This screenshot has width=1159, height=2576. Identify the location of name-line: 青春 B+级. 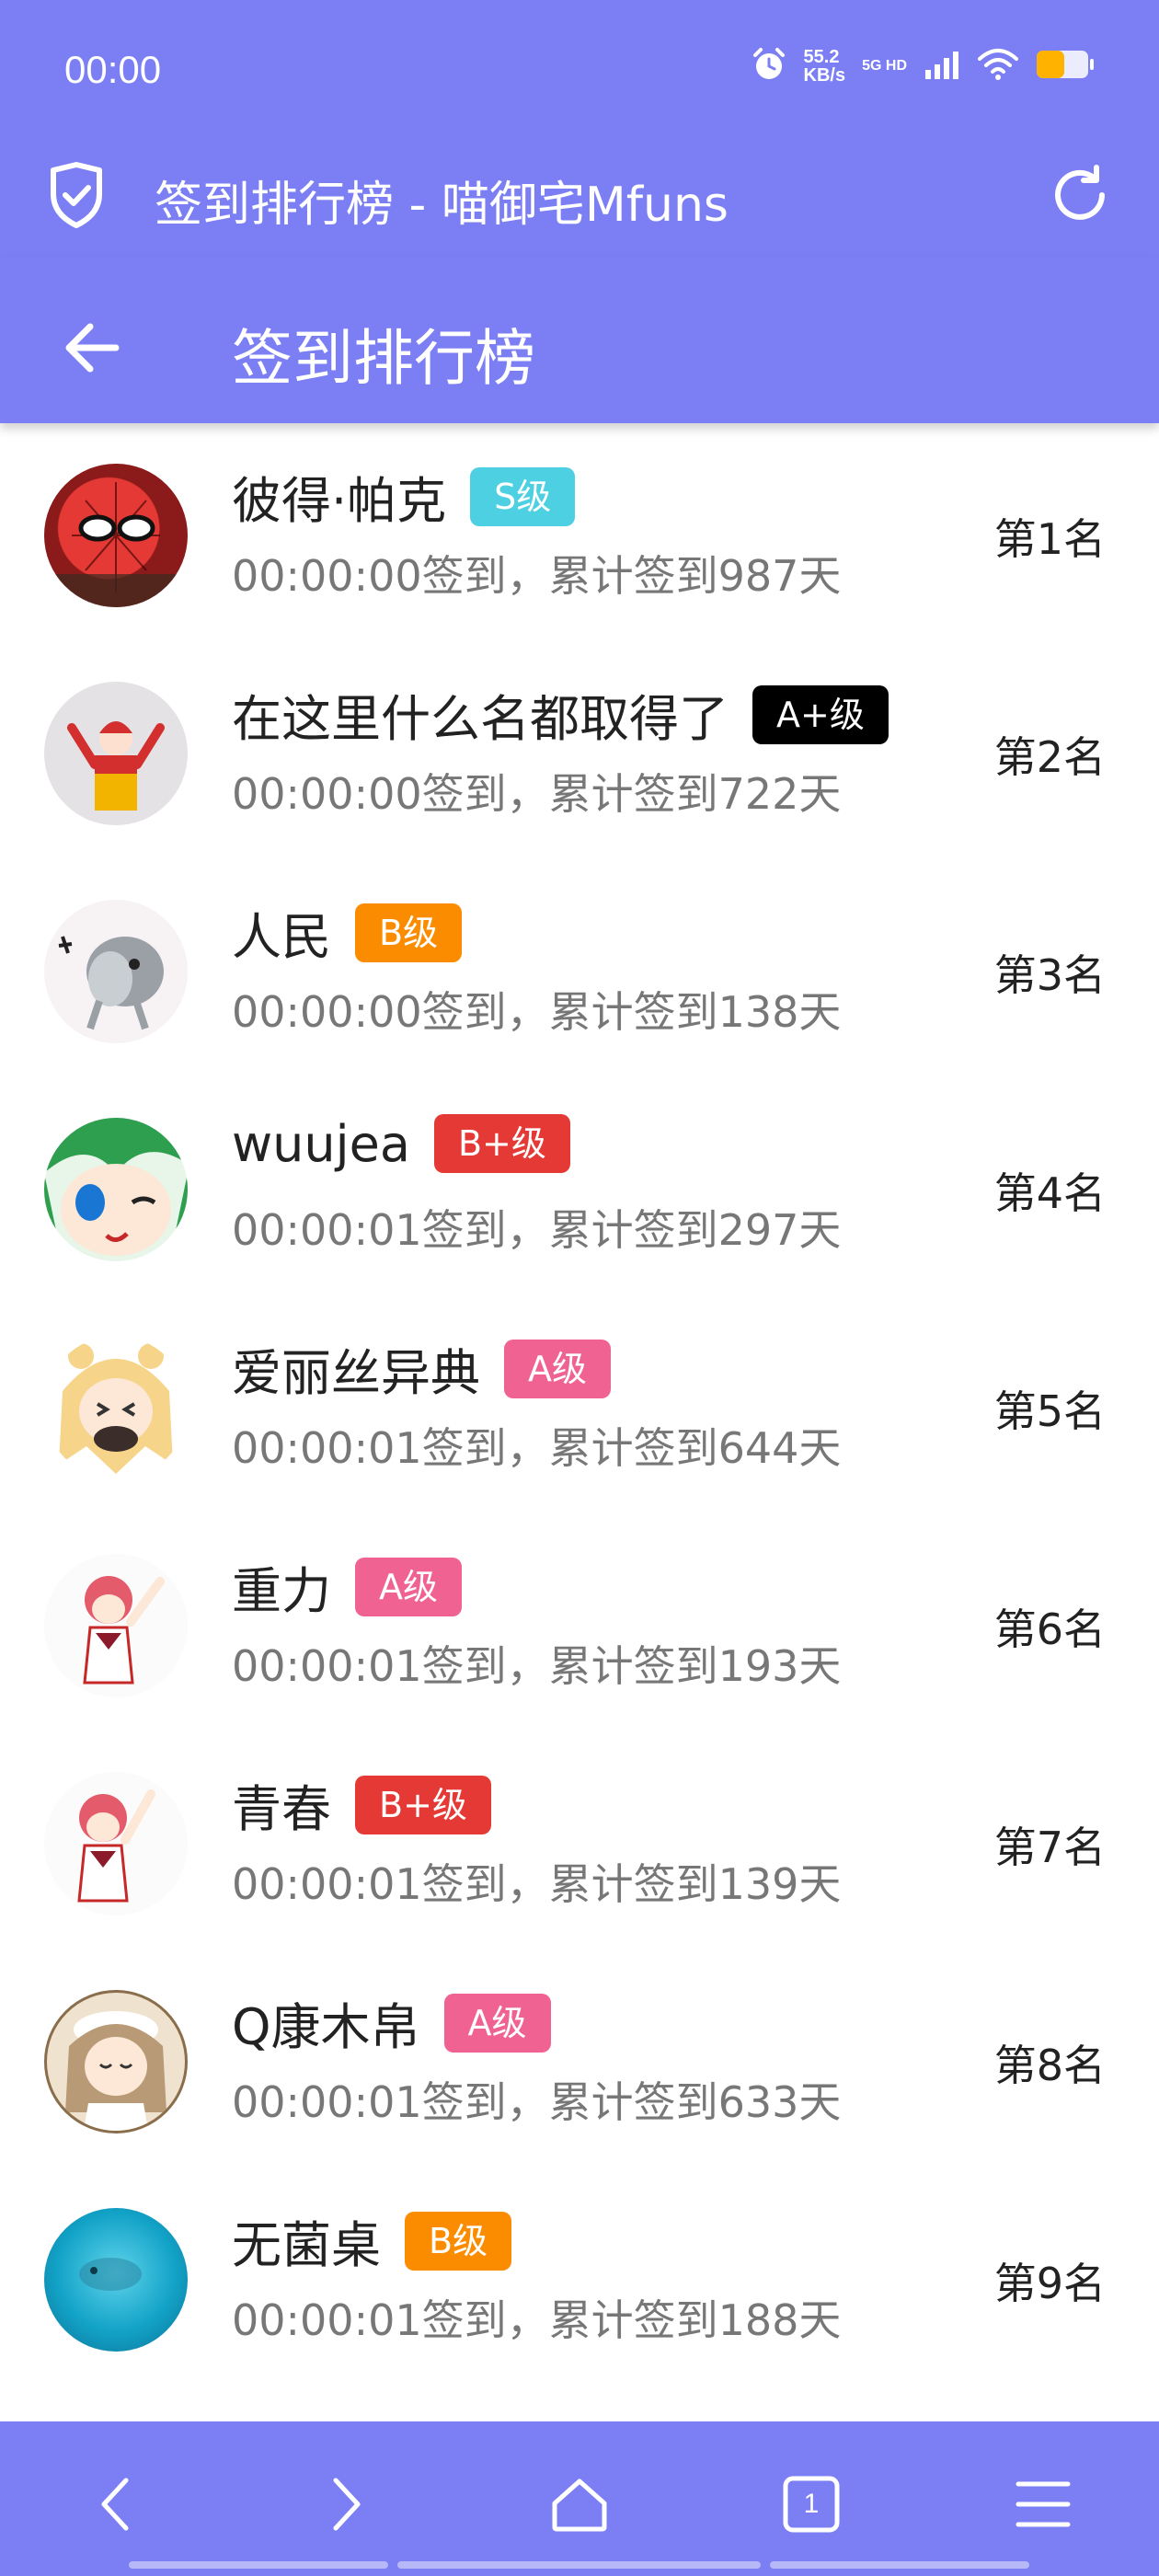
(361, 1804).